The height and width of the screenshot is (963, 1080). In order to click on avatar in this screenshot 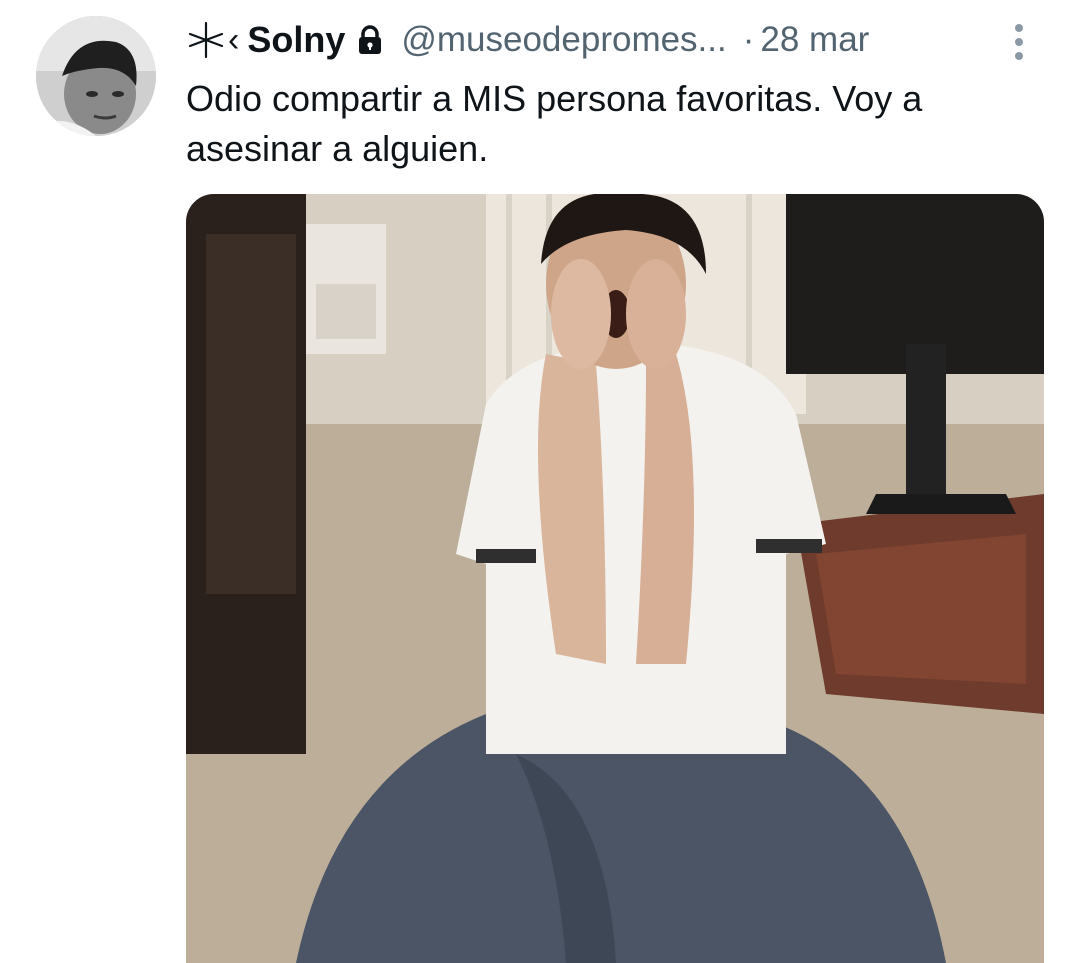, I will do `click(96, 76)`.